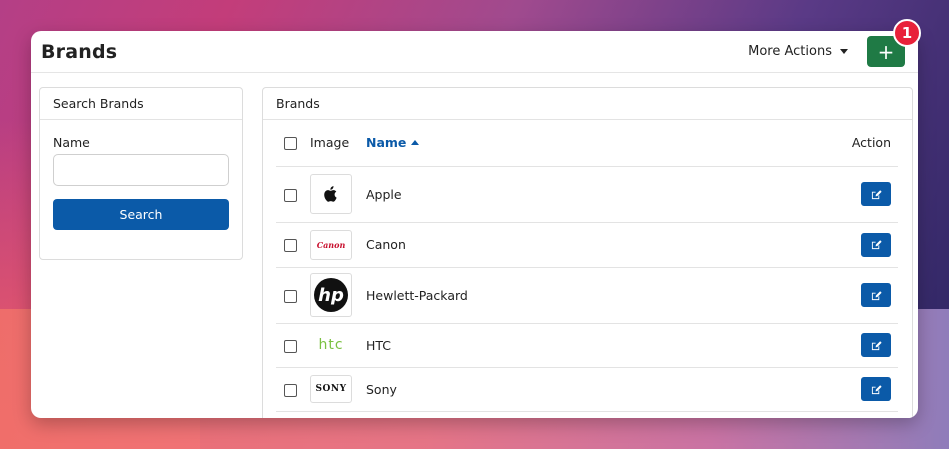 The height and width of the screenshot is (449, 949). I want to click on brand-name: Sony, so click(549, 389).